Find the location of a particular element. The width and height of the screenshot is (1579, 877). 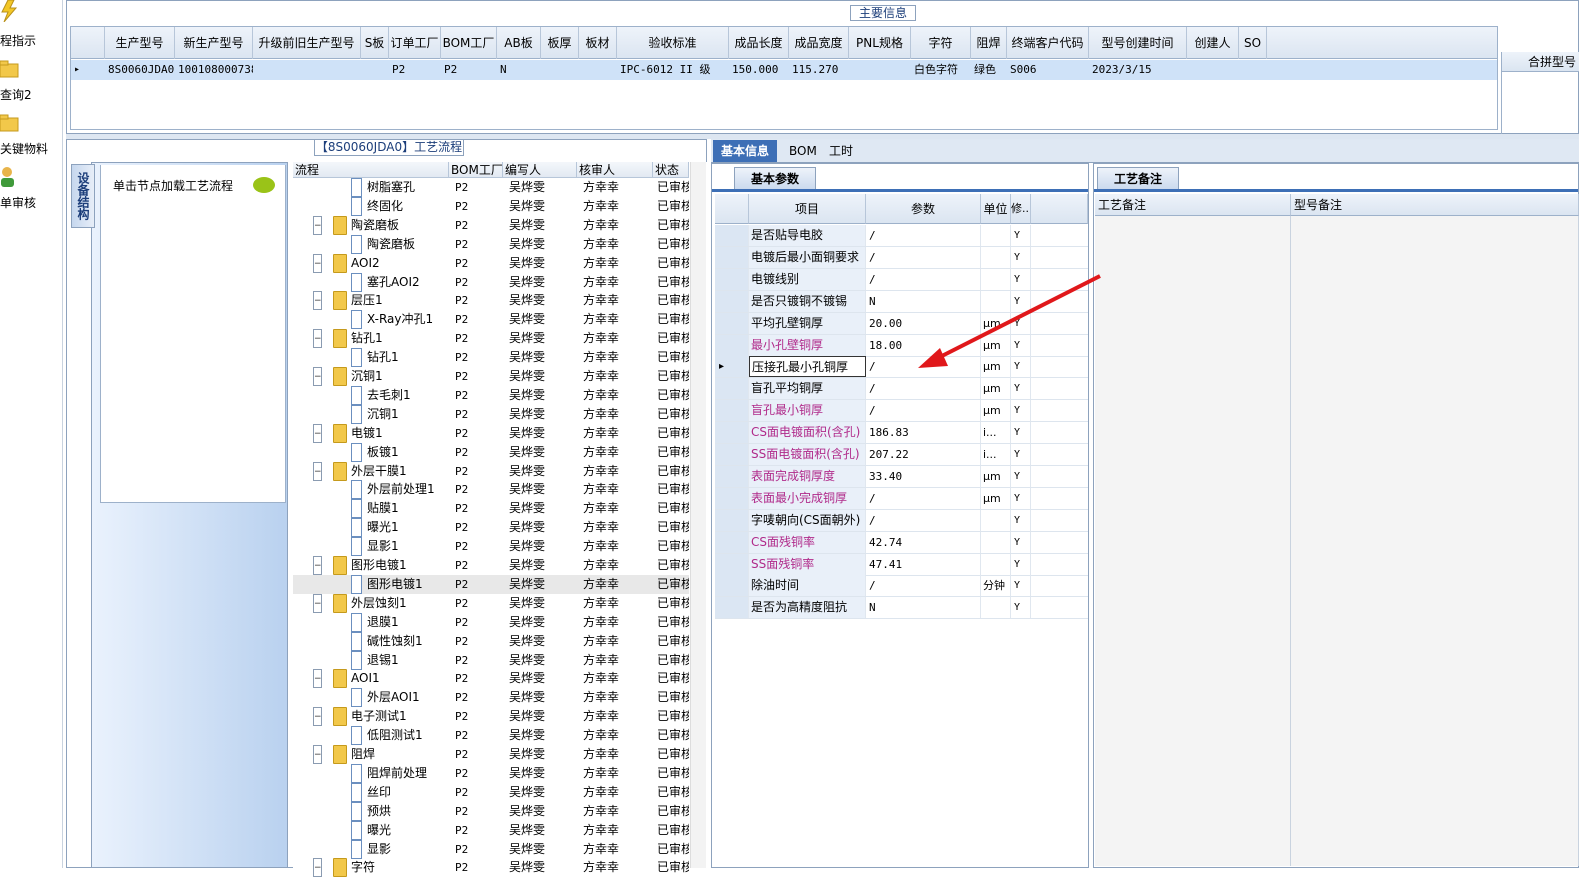

table-cell: 8S0060JDA0 is located at coordinates (140, 70).